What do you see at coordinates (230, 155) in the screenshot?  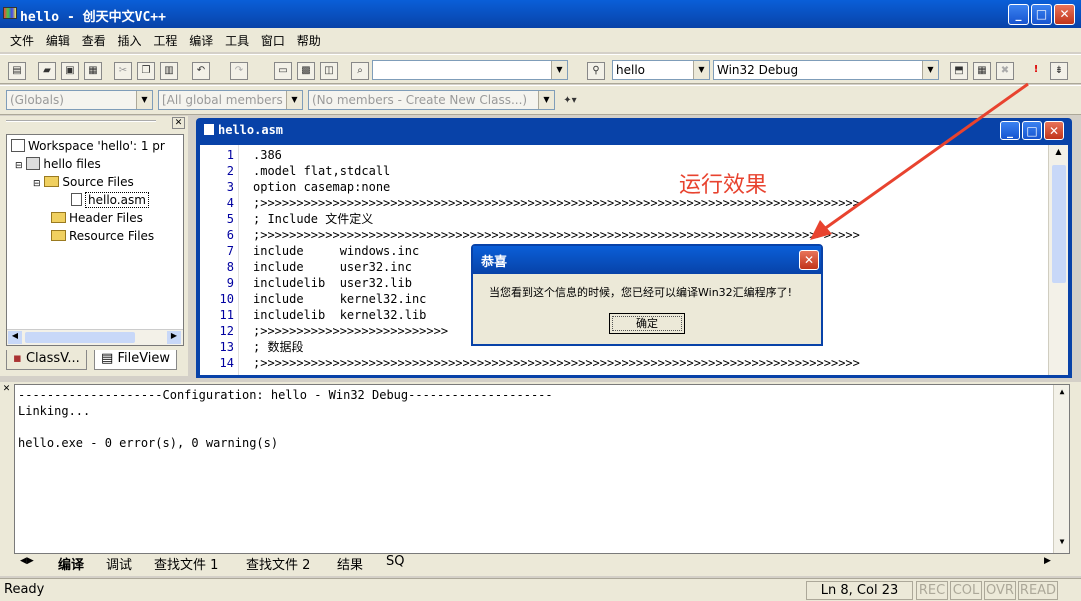 I see `line-number: 1` at bounding box center [230, 155].